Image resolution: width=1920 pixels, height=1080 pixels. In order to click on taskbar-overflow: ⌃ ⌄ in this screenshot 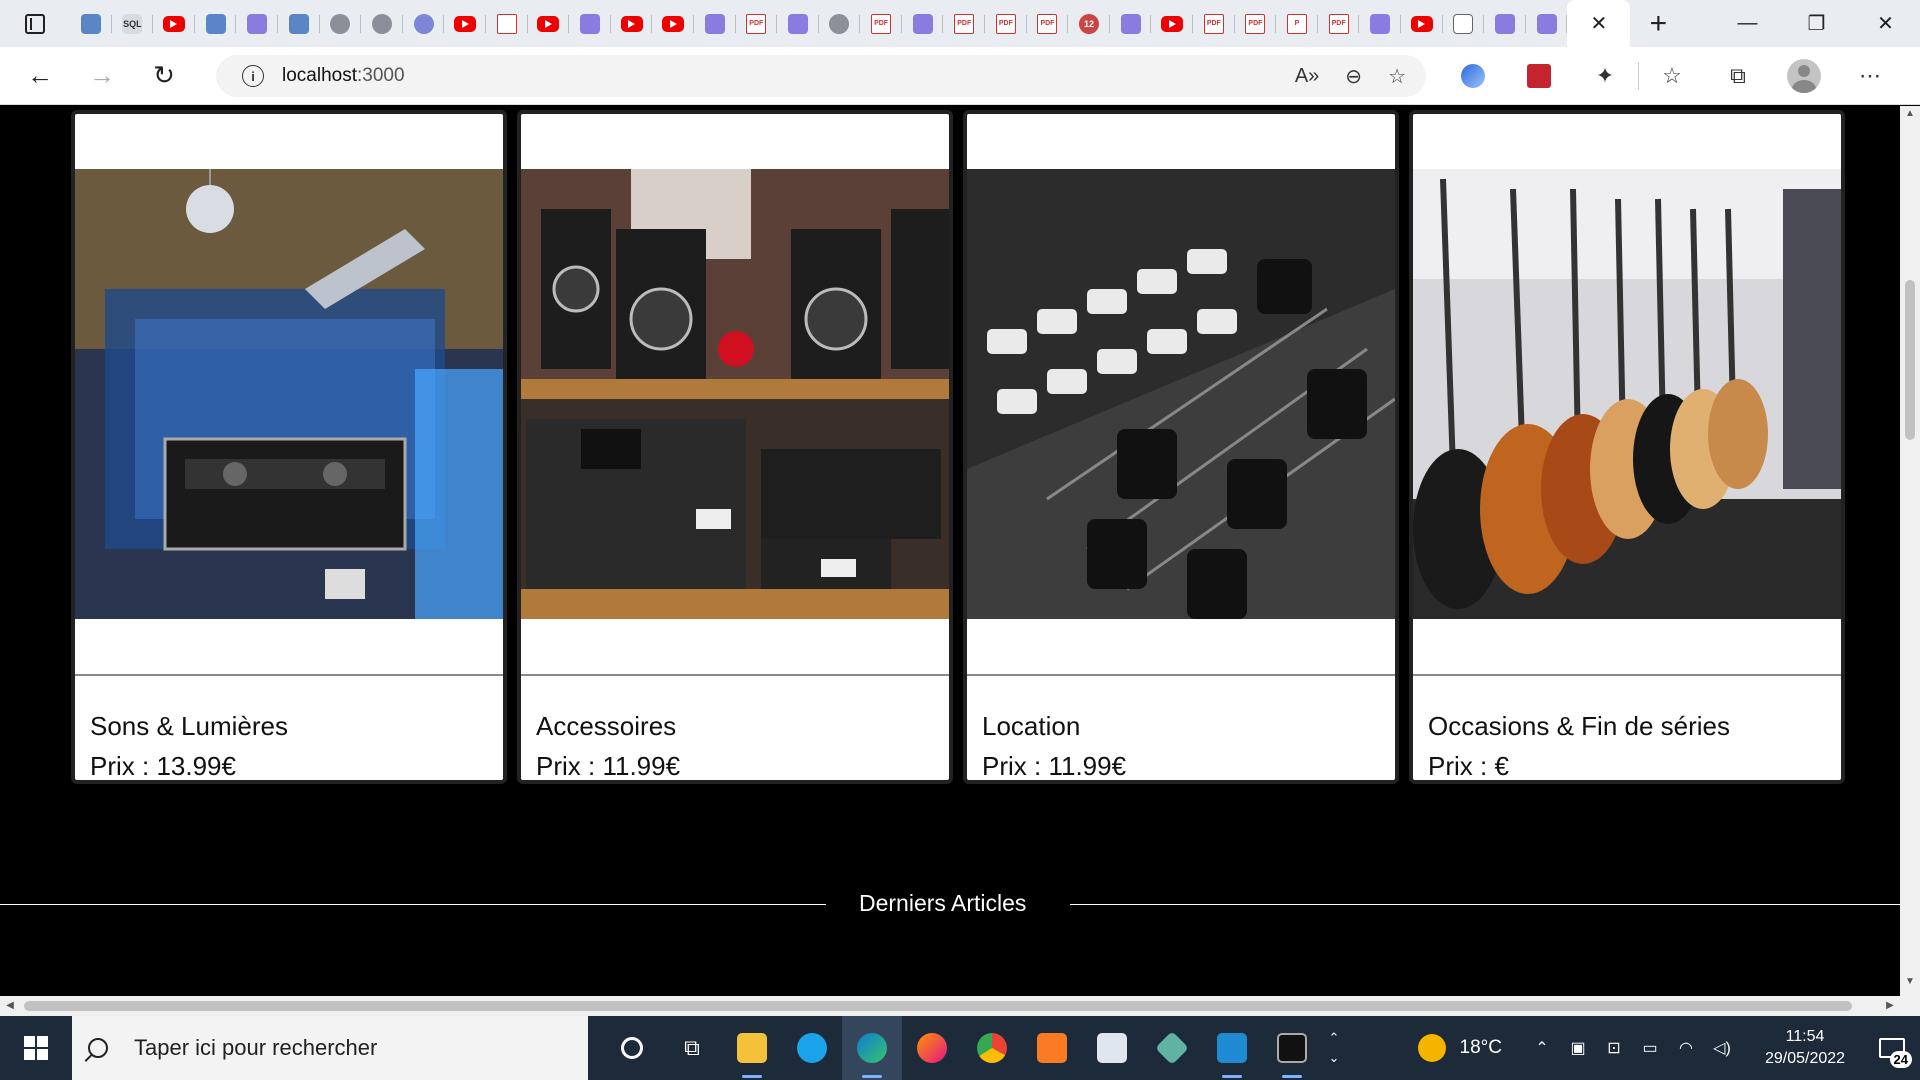, I will do `click(1334, 1048)`.